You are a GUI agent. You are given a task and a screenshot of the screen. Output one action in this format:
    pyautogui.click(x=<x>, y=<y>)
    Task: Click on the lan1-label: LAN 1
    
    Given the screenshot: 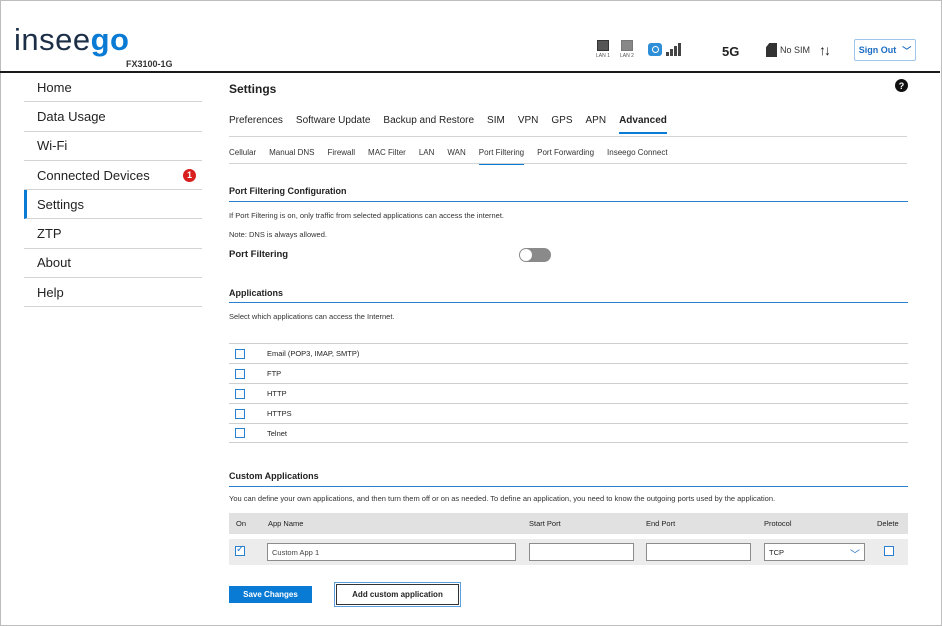 What is the action you would take?
    pyautogui.click(x=603, y=56)
    